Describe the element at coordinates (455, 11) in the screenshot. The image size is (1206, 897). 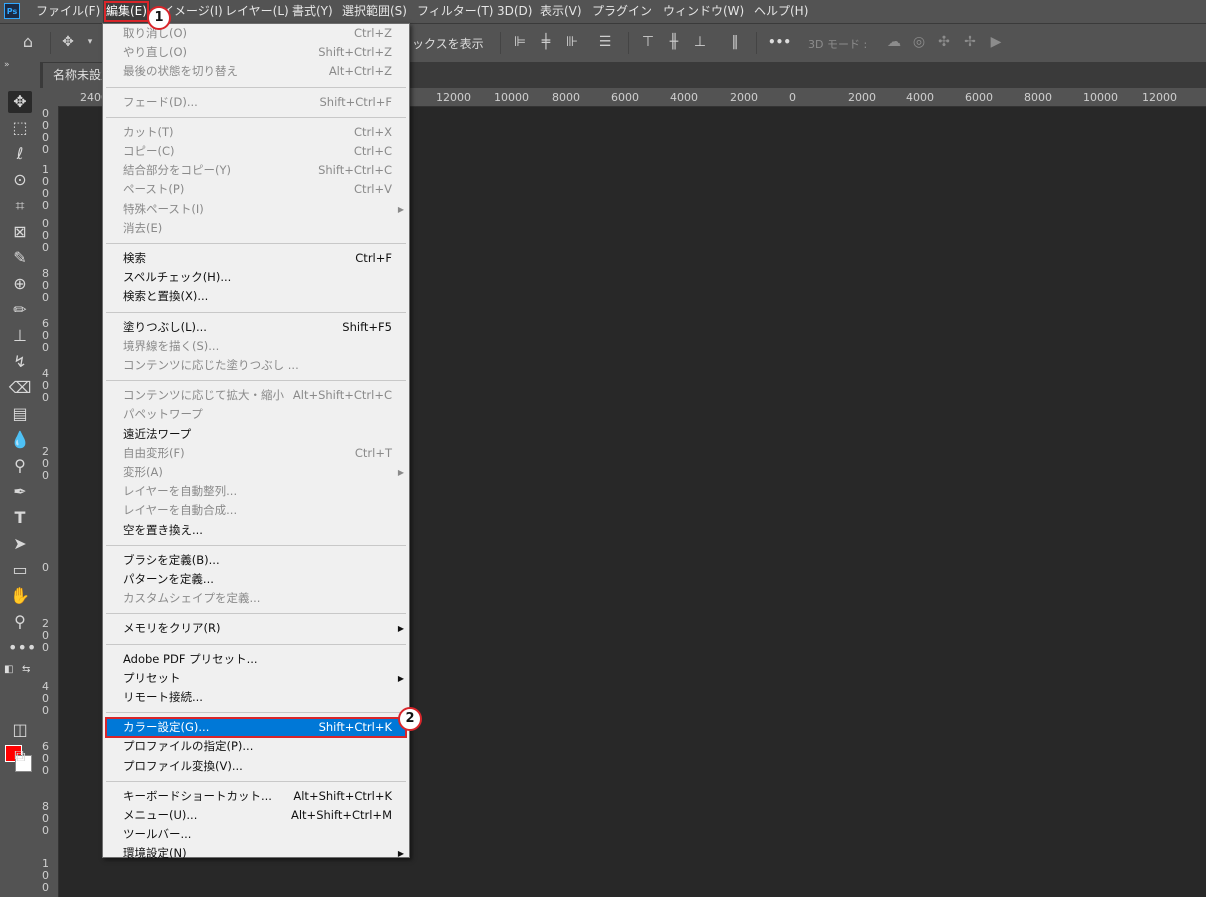
I see `menu-filter: フィルター(T)` at that location.